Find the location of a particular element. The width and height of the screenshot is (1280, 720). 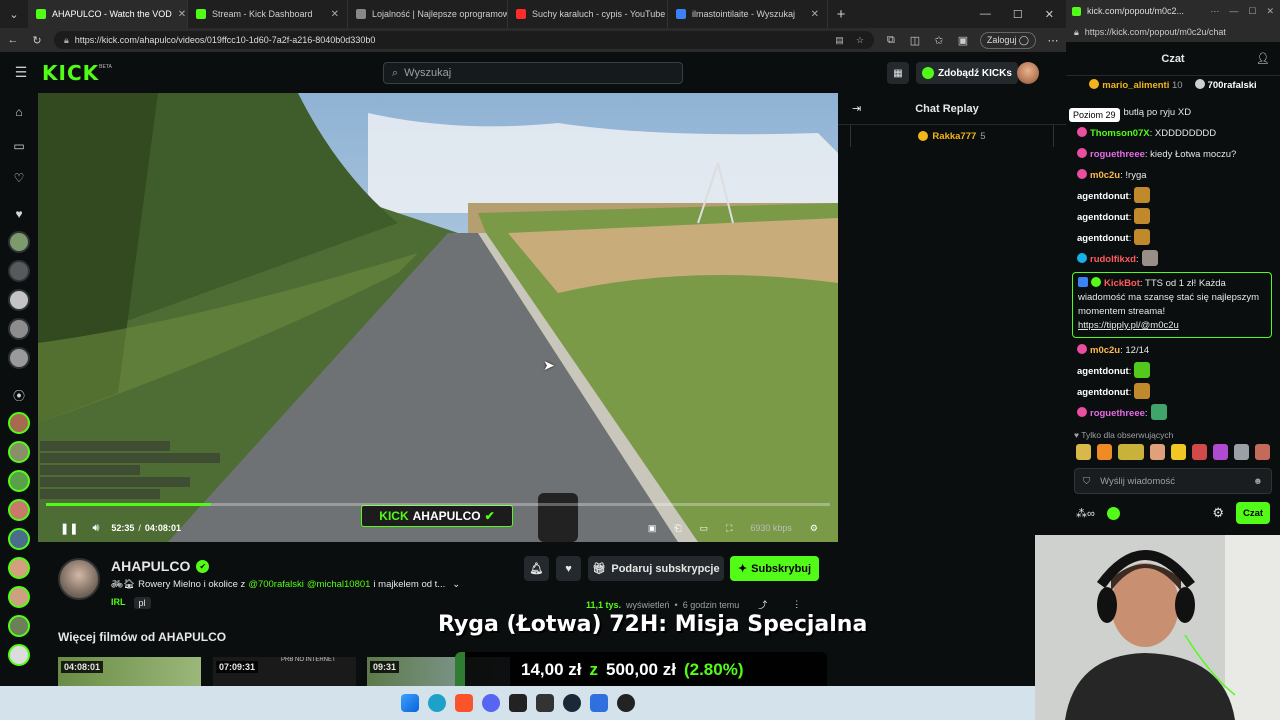

discord-icon is located at coordinates (490, 703).